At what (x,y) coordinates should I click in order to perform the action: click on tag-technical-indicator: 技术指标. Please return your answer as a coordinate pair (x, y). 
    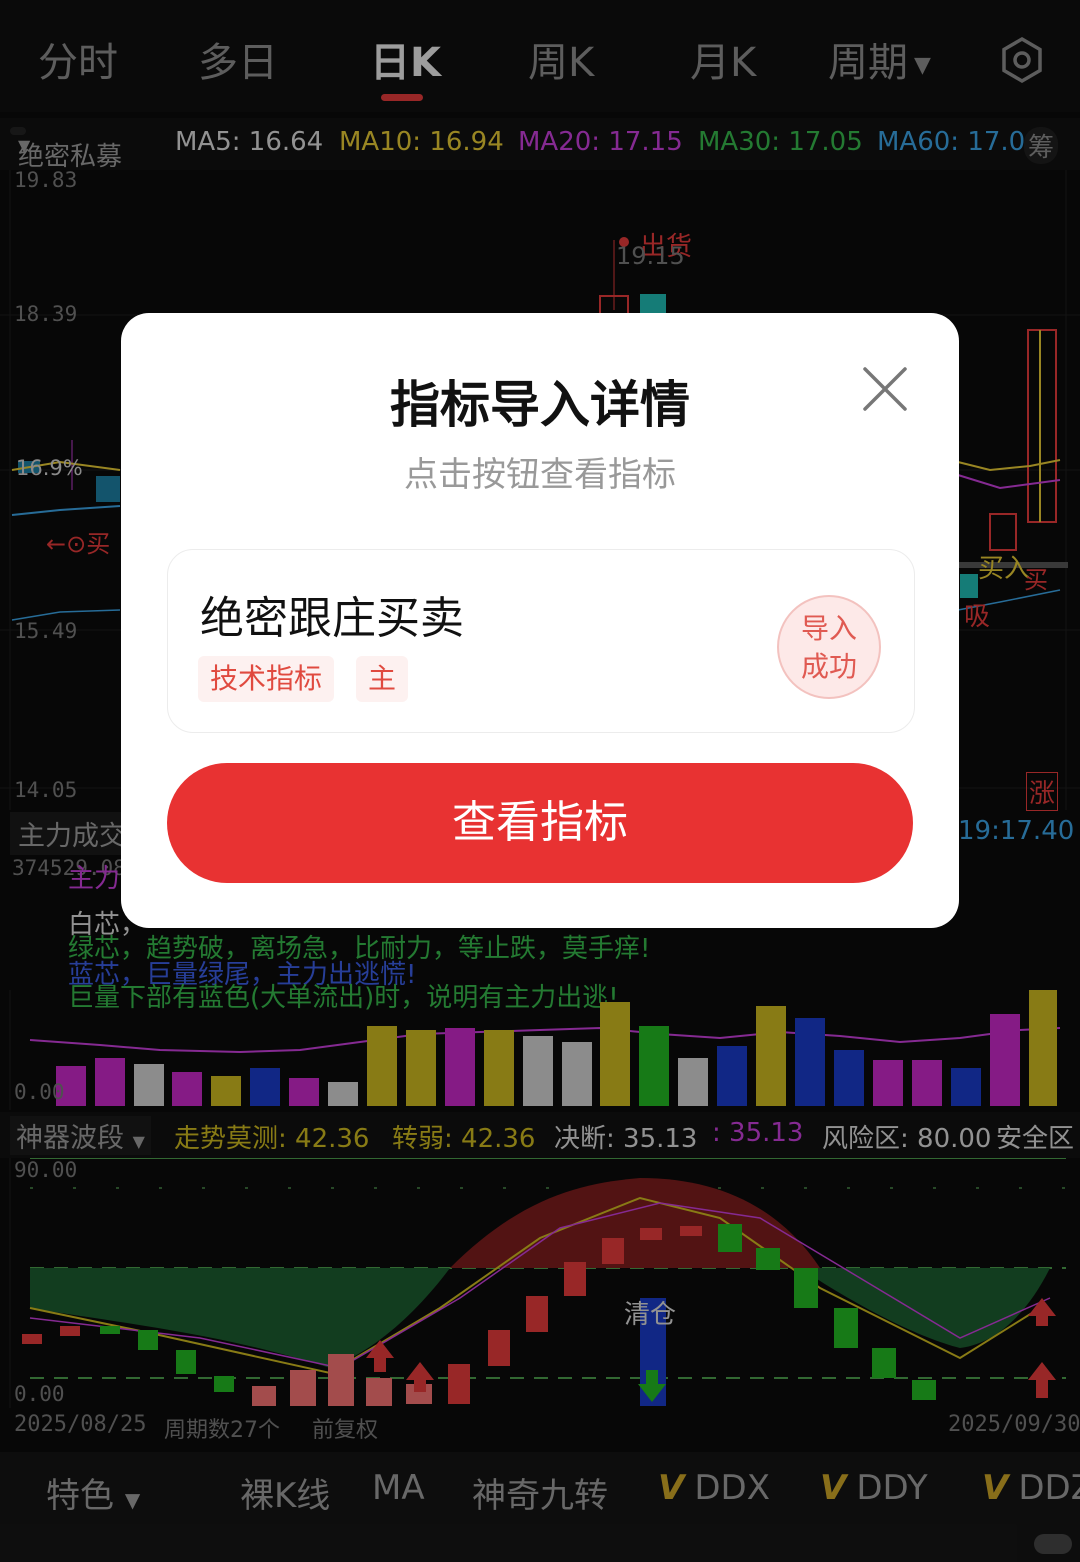
    Looking at the image, I should click on (266, 679).